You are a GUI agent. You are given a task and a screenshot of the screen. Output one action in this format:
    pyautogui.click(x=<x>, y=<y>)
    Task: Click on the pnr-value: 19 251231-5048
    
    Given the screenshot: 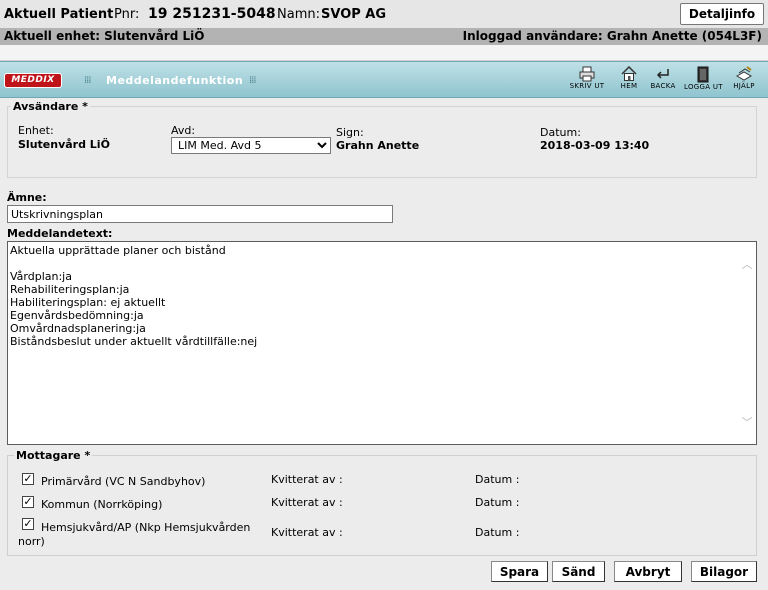 What is the action you would take?
    pyautogui.click(x=212, y=14)
    